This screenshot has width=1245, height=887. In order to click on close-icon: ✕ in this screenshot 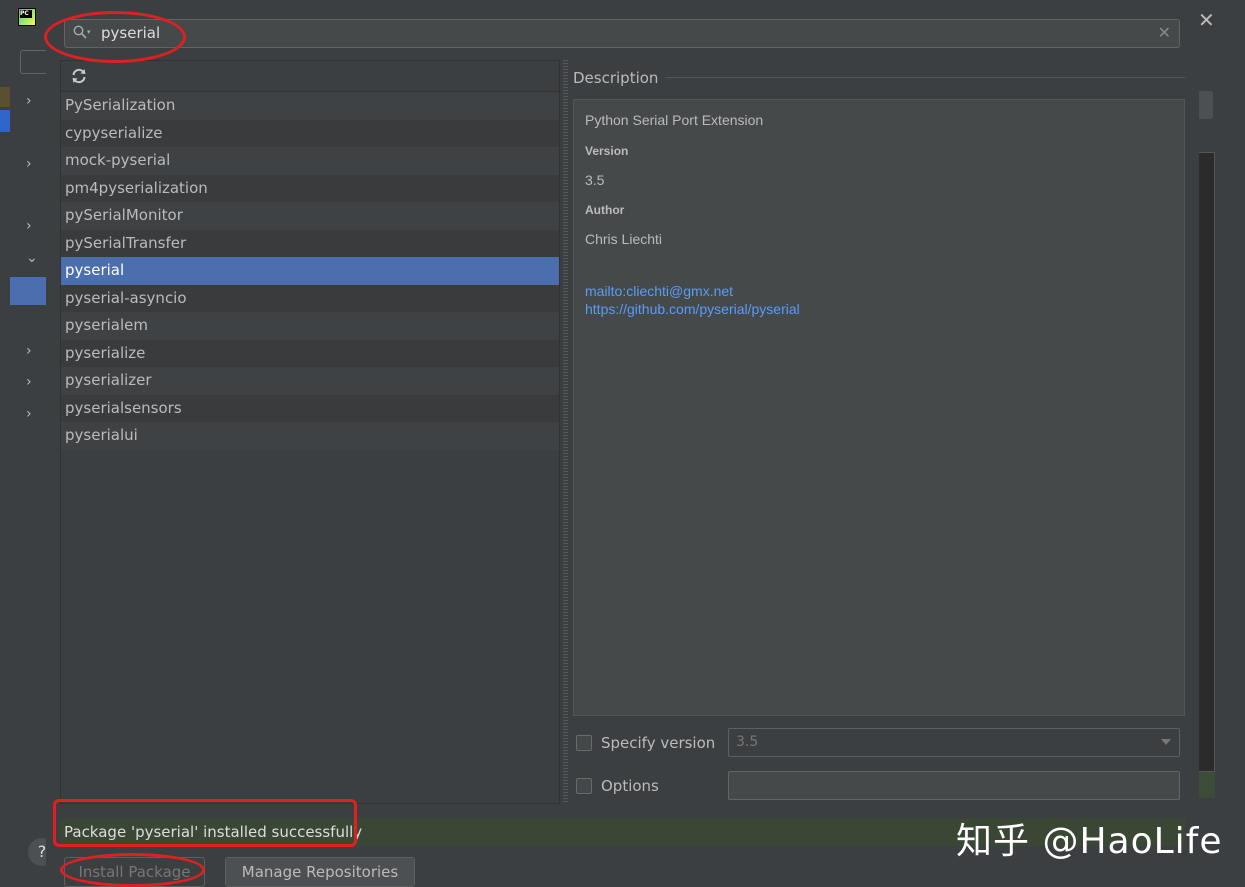, I will do `click(1206, 20)`.